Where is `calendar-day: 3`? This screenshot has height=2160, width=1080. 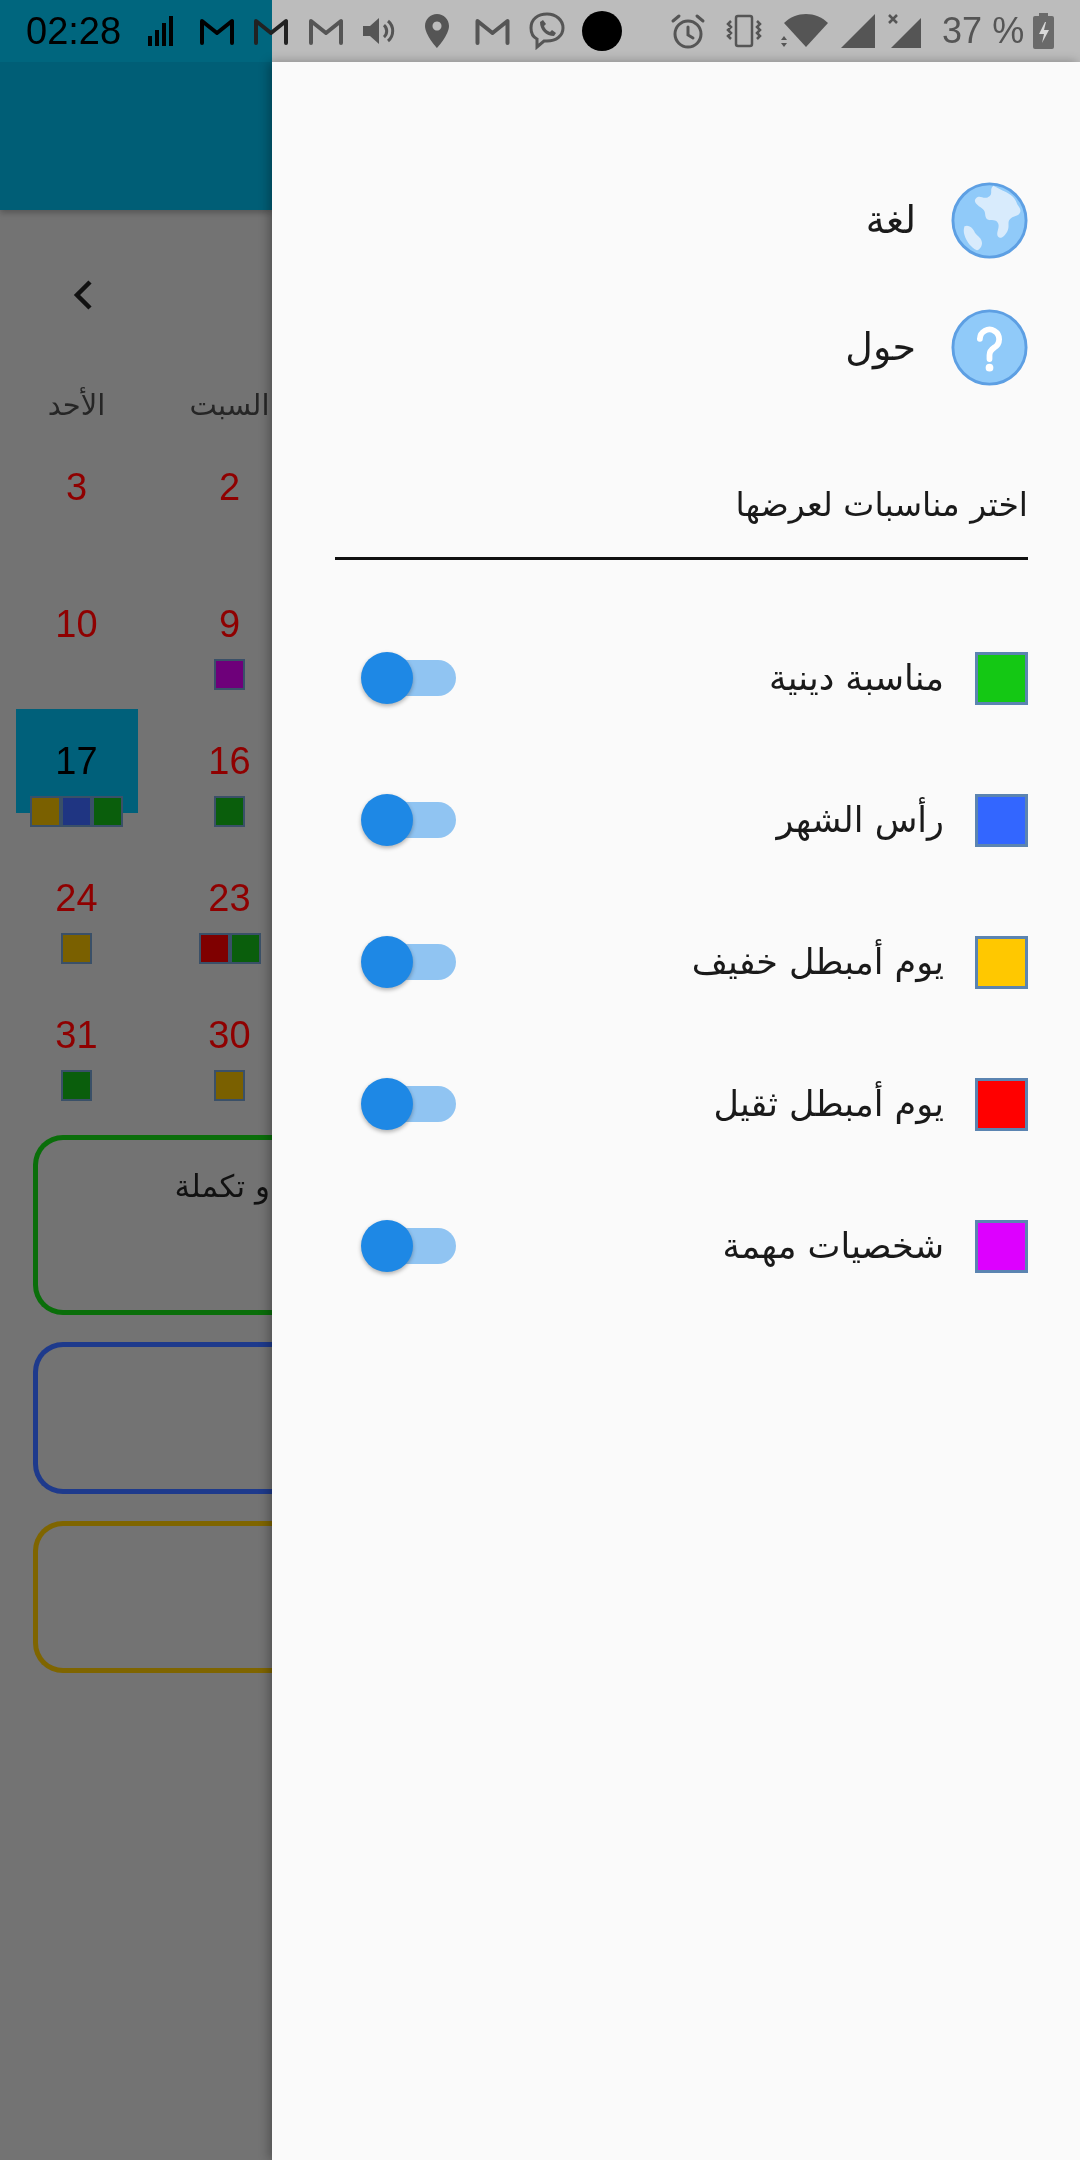 calendar-day: 3 is located at coordinates (76, 487).